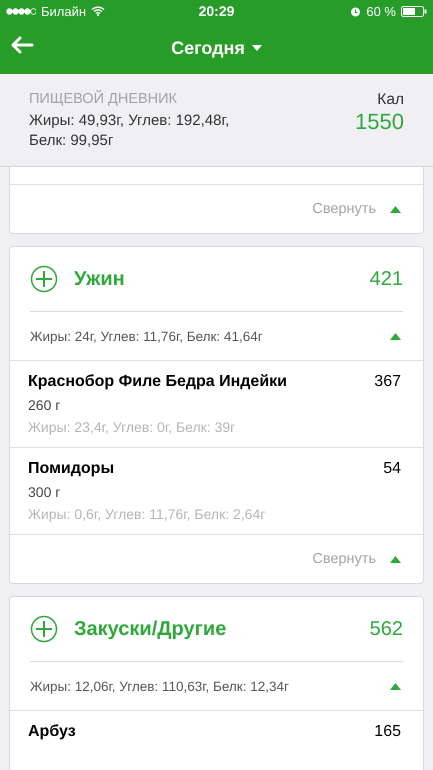  Describe the element at coordinates (386, 279) in the screenshot. I see `meal-calories: 421` at that location.